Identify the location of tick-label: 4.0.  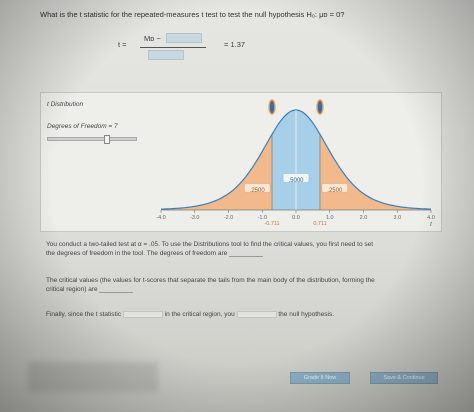
(431, 218).